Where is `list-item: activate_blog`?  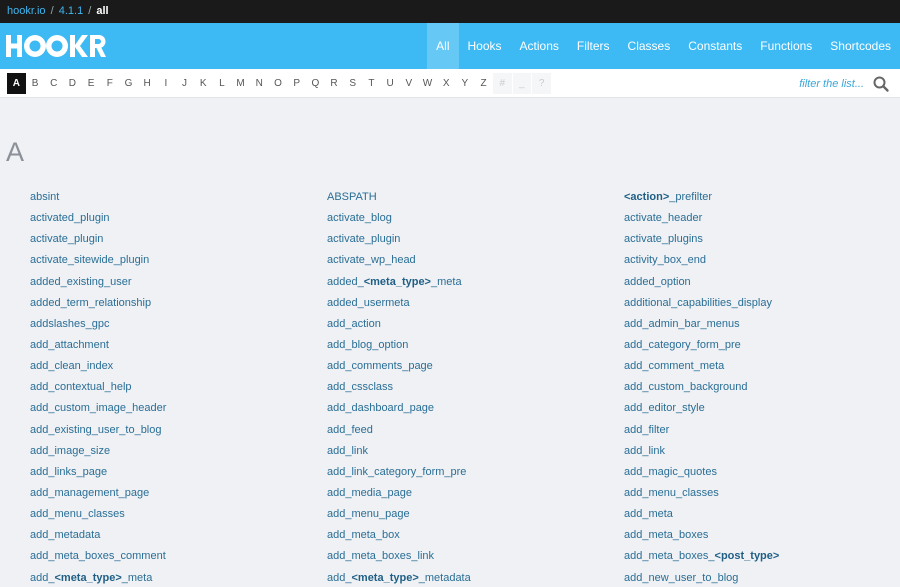 list-item: activate_blog is located at coordinates (467, 218).